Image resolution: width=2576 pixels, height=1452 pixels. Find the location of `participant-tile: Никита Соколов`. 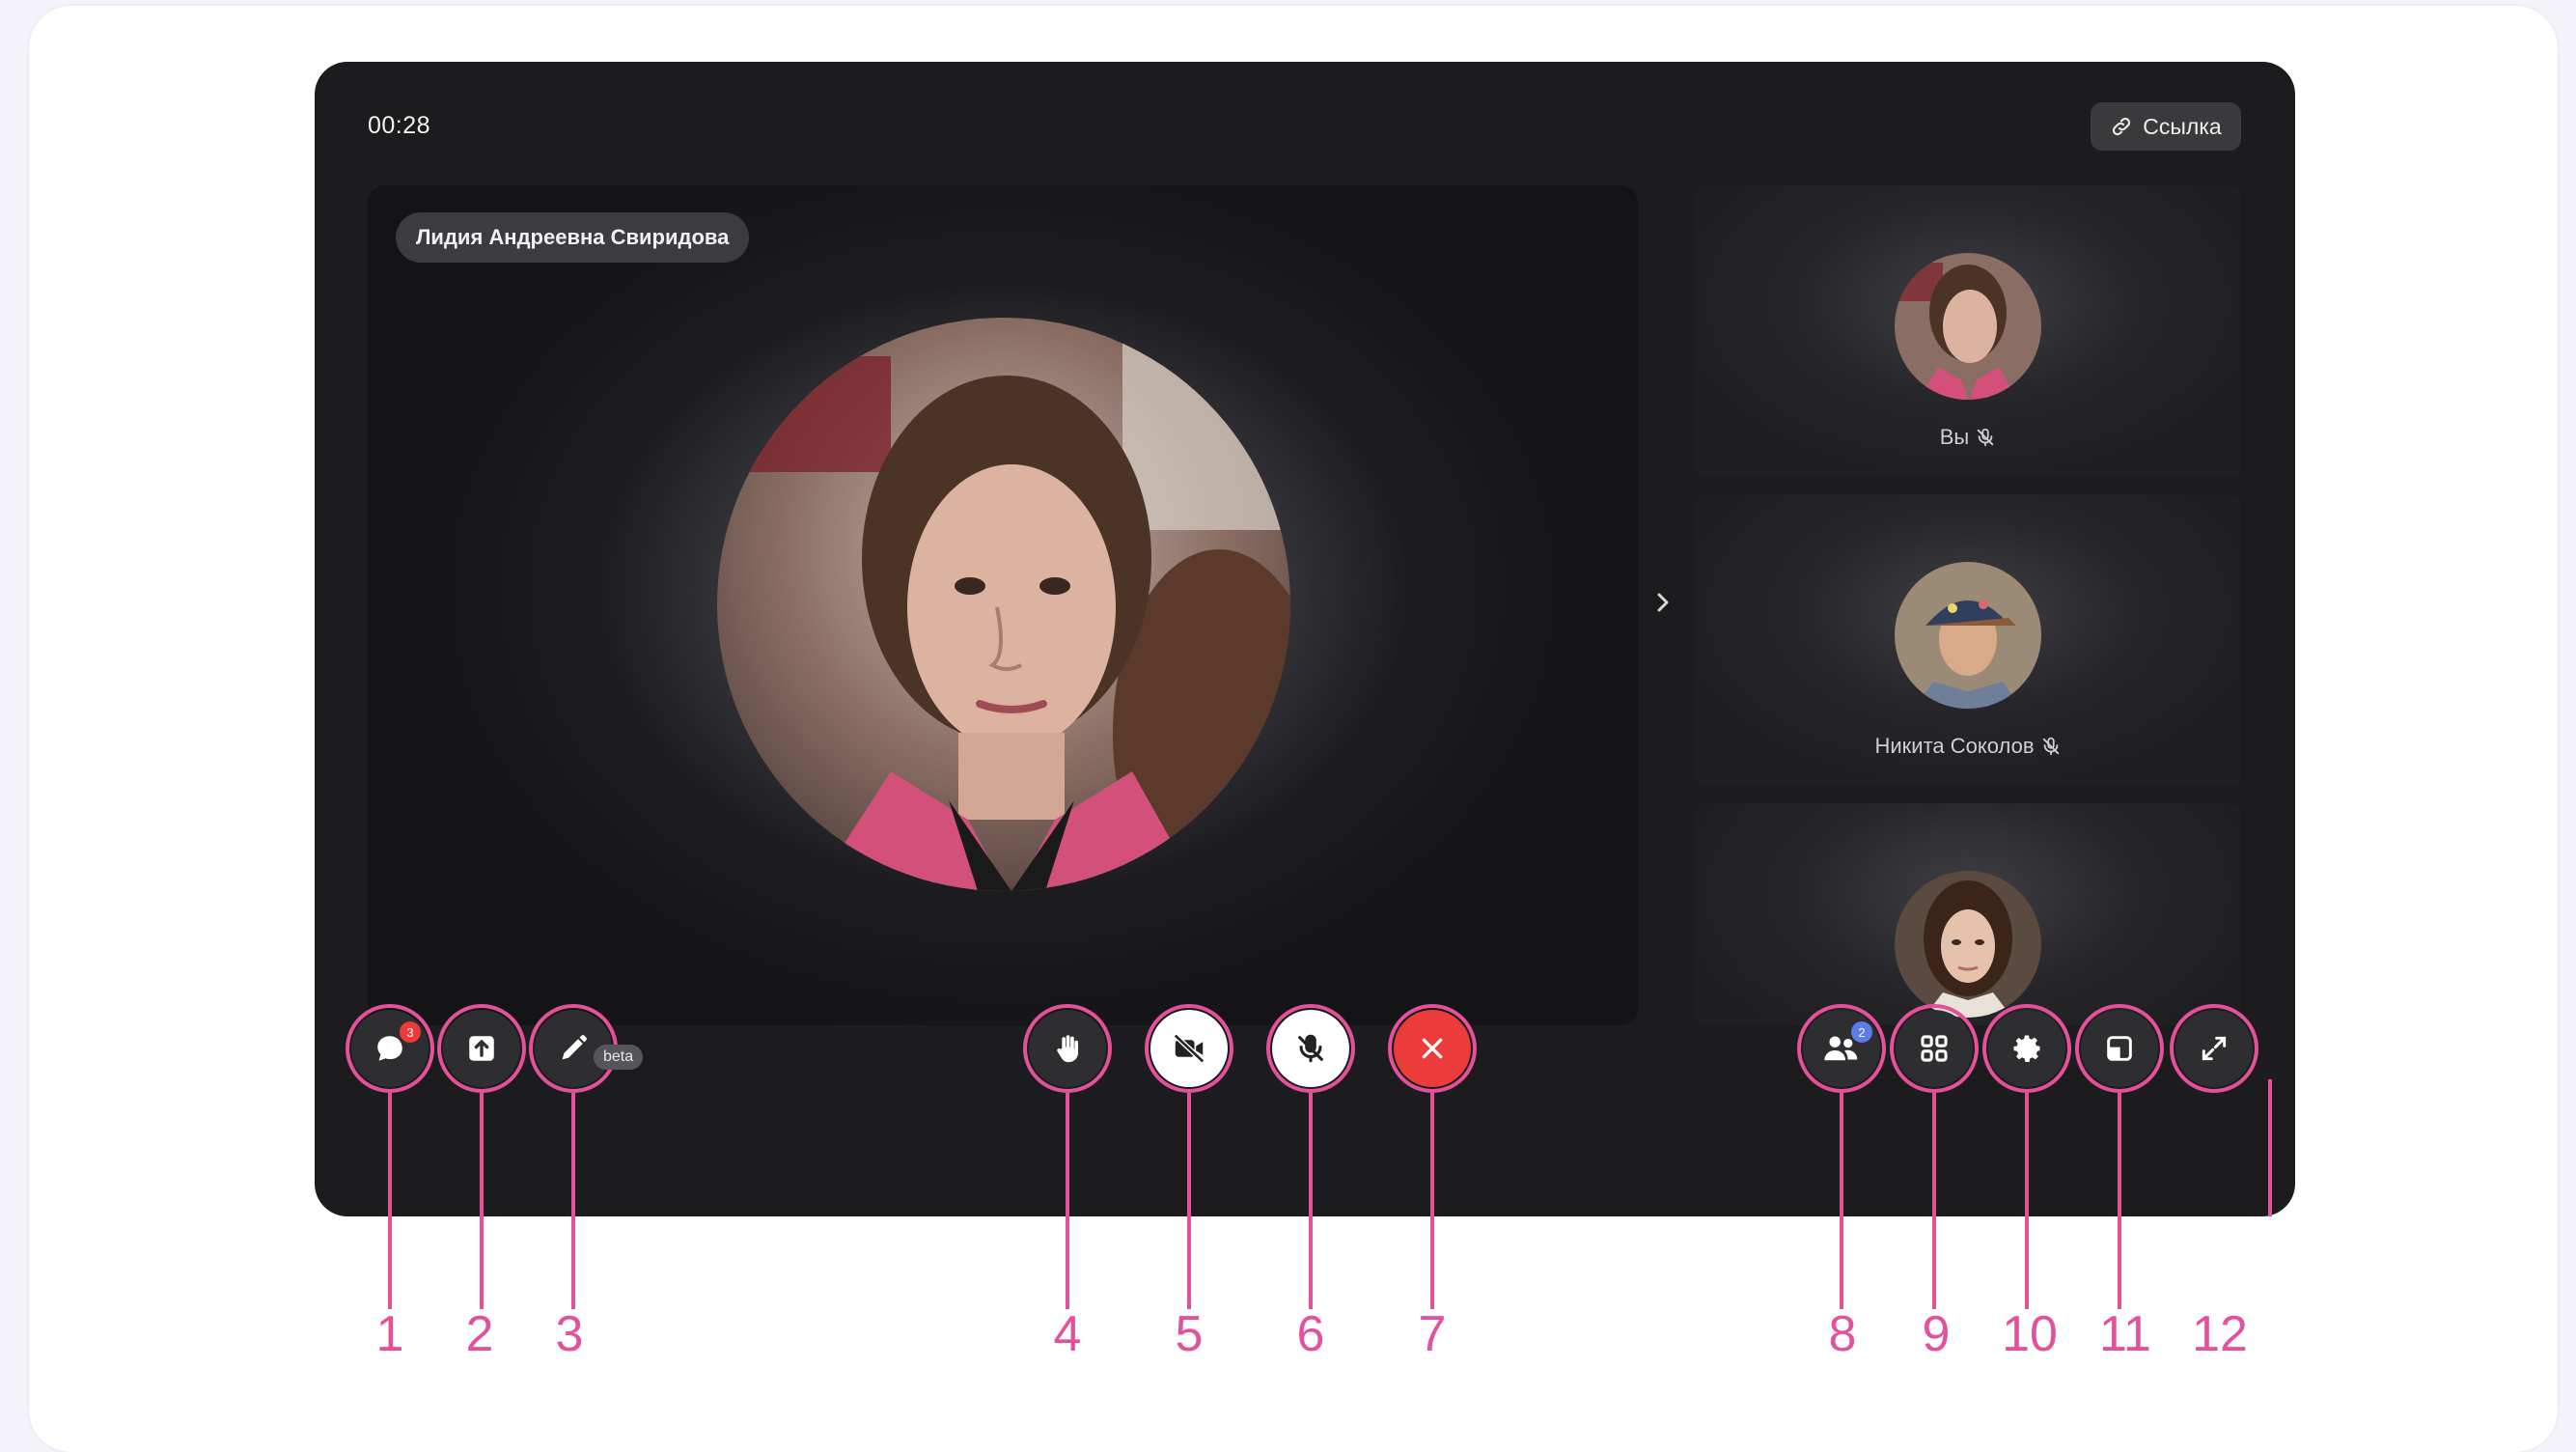

participant-tile: Никита Соколов is located at coordinates (1968, 640).